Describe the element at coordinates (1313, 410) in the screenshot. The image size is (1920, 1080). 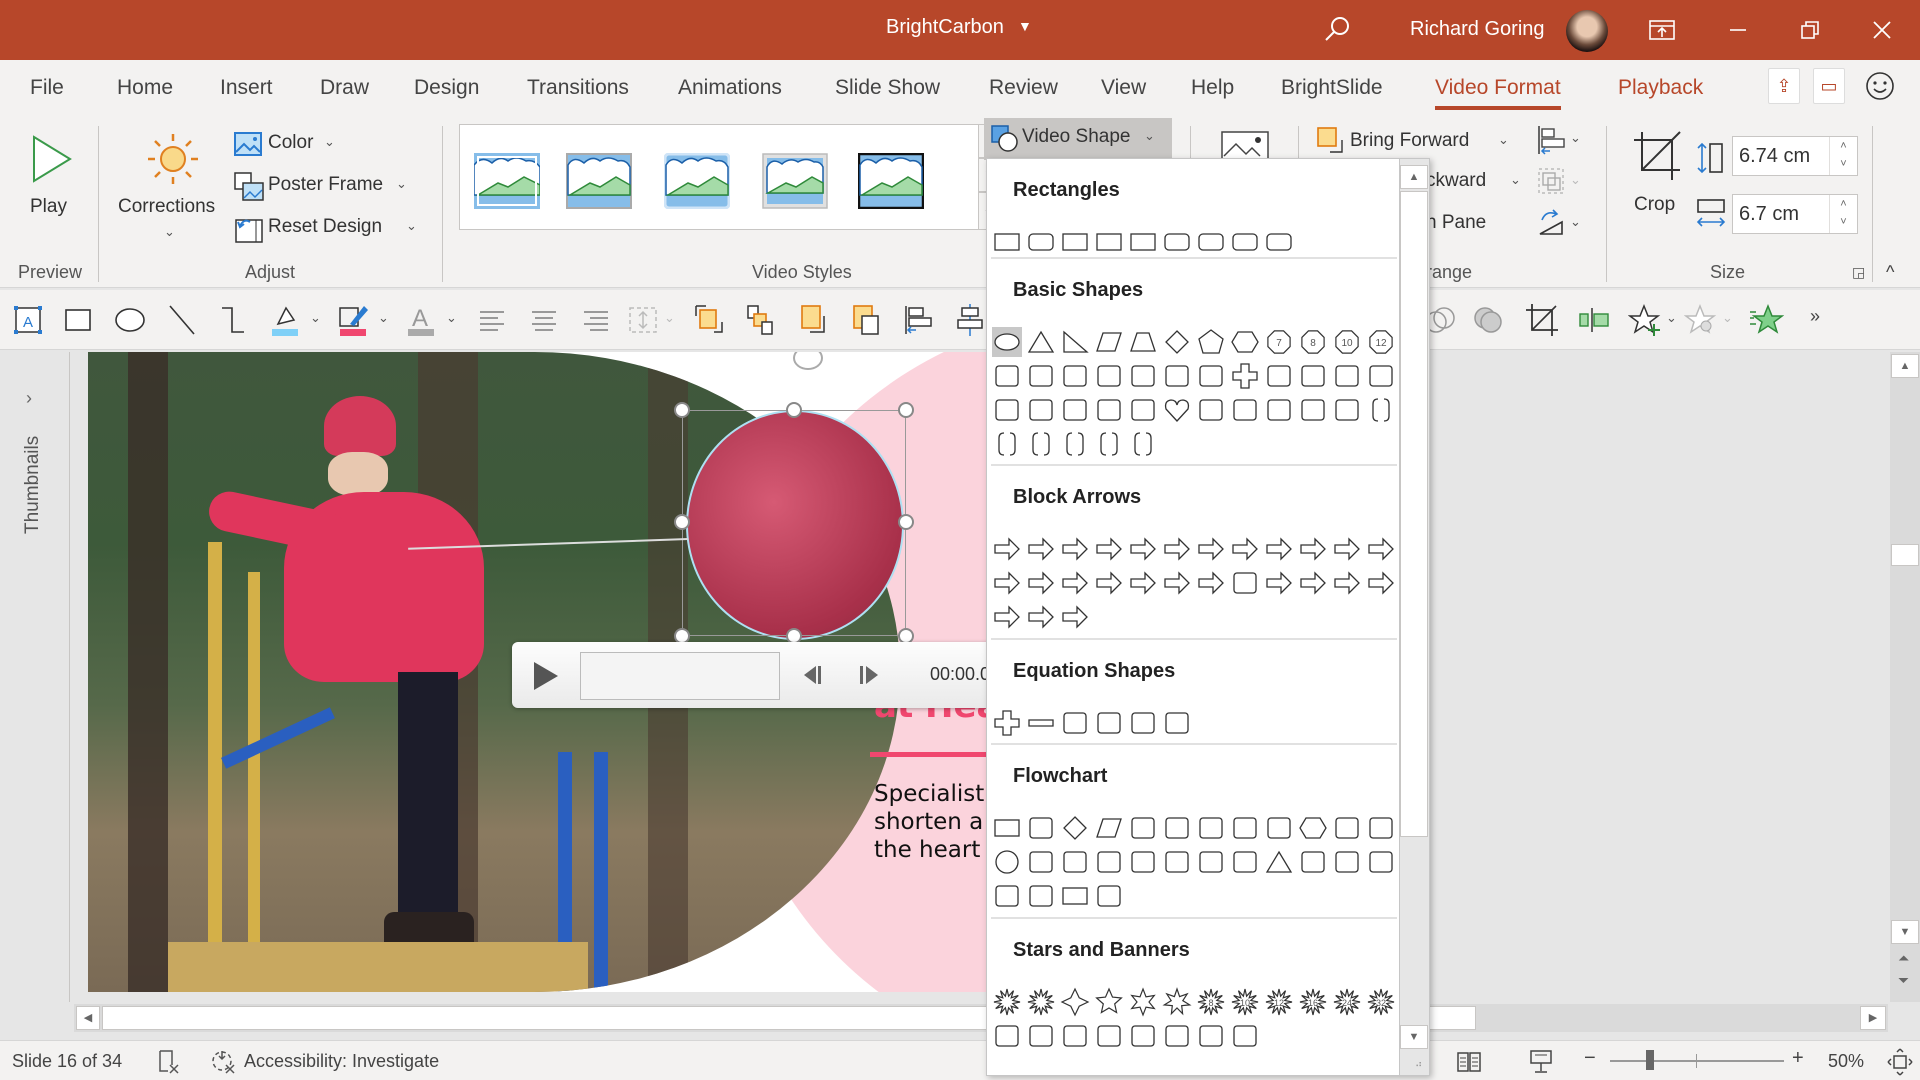
I see `shape-cloud-icon` at that location.